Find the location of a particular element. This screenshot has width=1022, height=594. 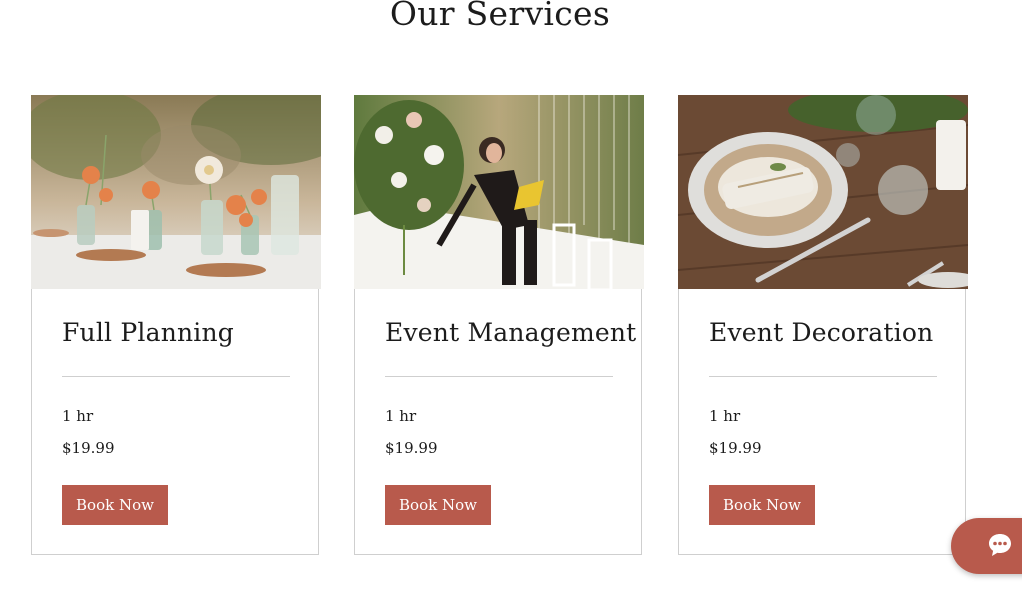

service-title: Event Decoration is located at coordinates (821, 332).